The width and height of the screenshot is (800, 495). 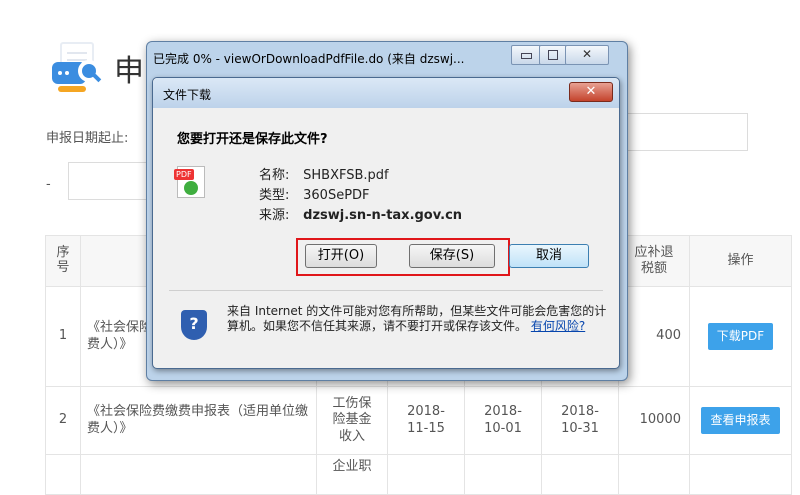 I want to click on close-icon: ✕, so click(x=587, y=54).